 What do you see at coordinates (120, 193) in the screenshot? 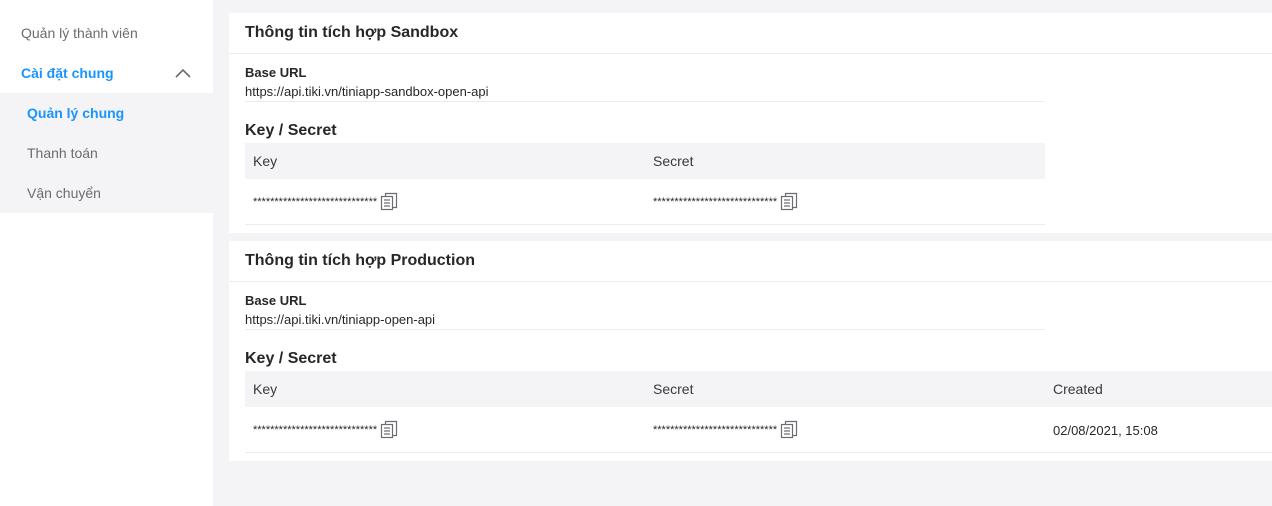
I see `sidebar-item-shipping: Vận chuyển` at bounding box center [120, 193].